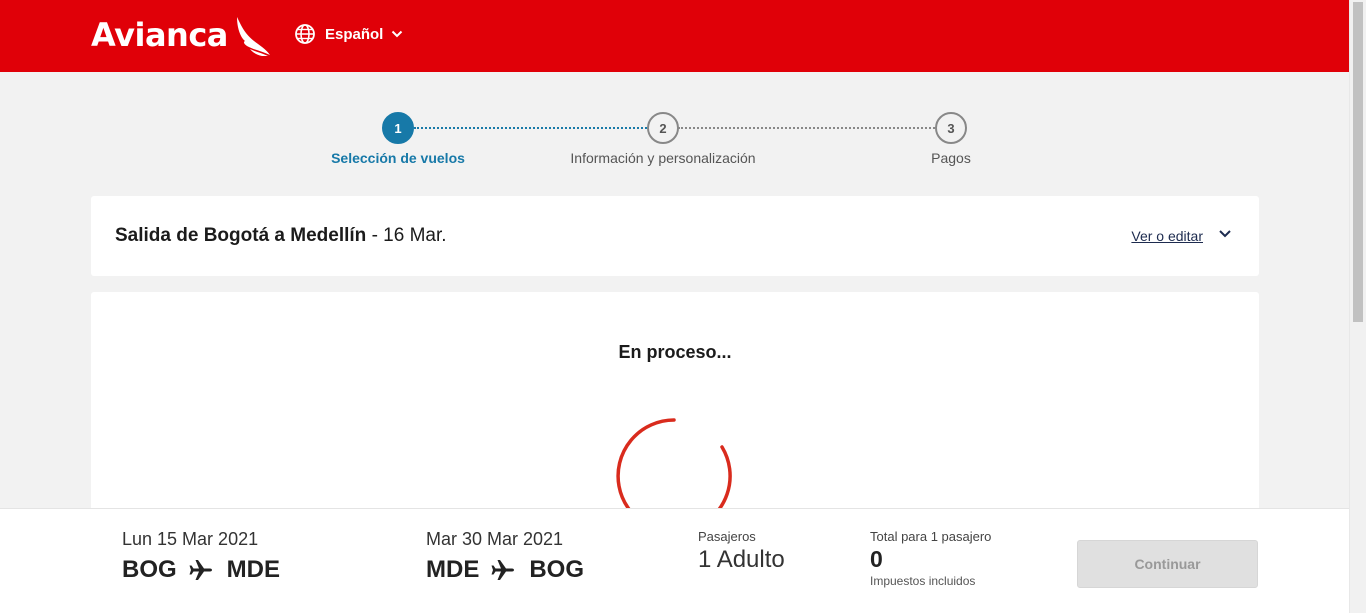 The image size is (1366, 613). I want to click on step-1-label: Selección de vuelos, so click(398, 158).